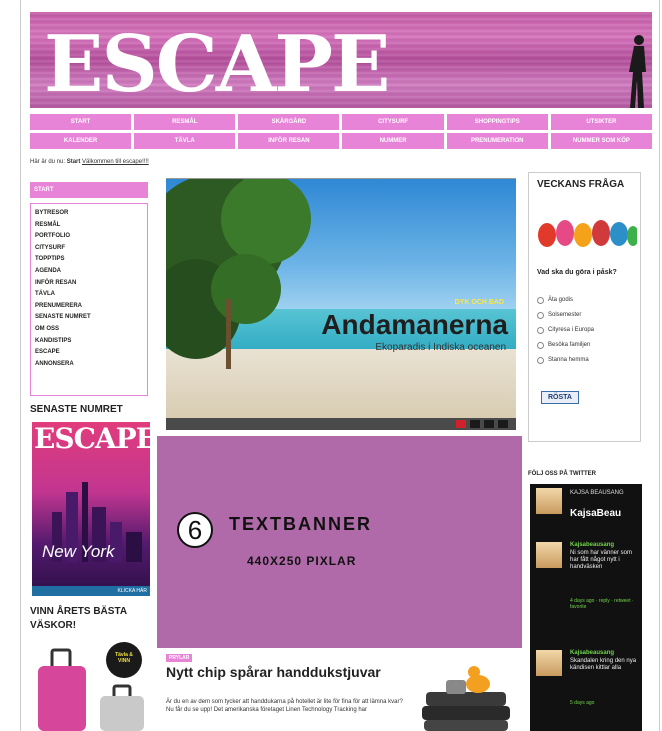  Describe the element at coordinates (124, 658) in the screenshot. I see `contest-badge: Tävla & VINN` at that location.